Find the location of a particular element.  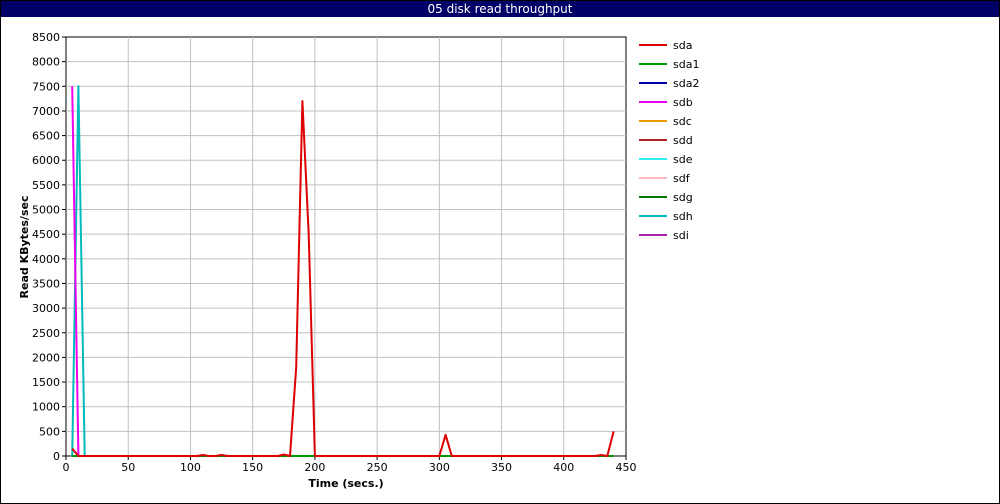

y-tick-label: 7500 is located at coordinates (46, 86).